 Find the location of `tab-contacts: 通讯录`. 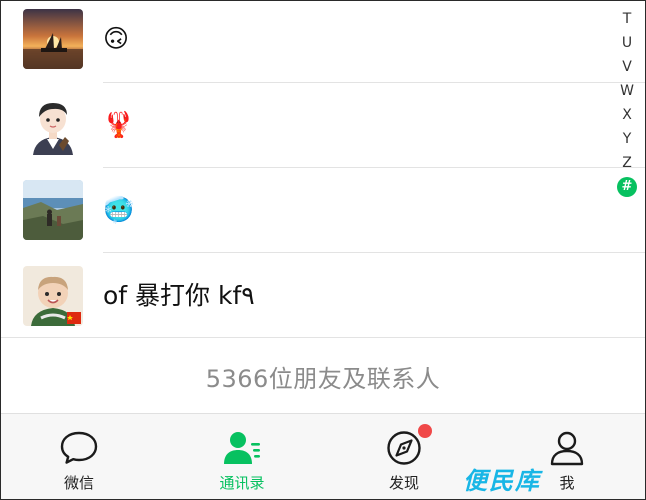

tab-contacts: 通讯录 is located at coordinates (242, 456).